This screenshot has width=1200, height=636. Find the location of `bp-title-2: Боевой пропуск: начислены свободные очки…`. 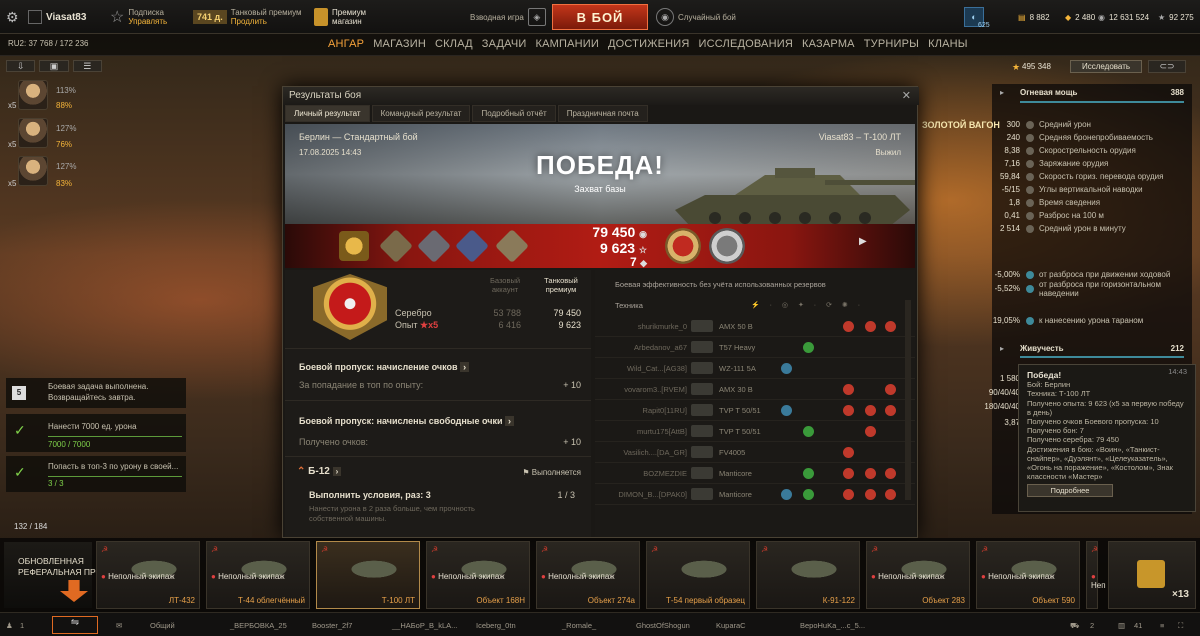

bp-title-2: Боевой пропуск: начислены свободные очки… is located at coordinates (407, 421).